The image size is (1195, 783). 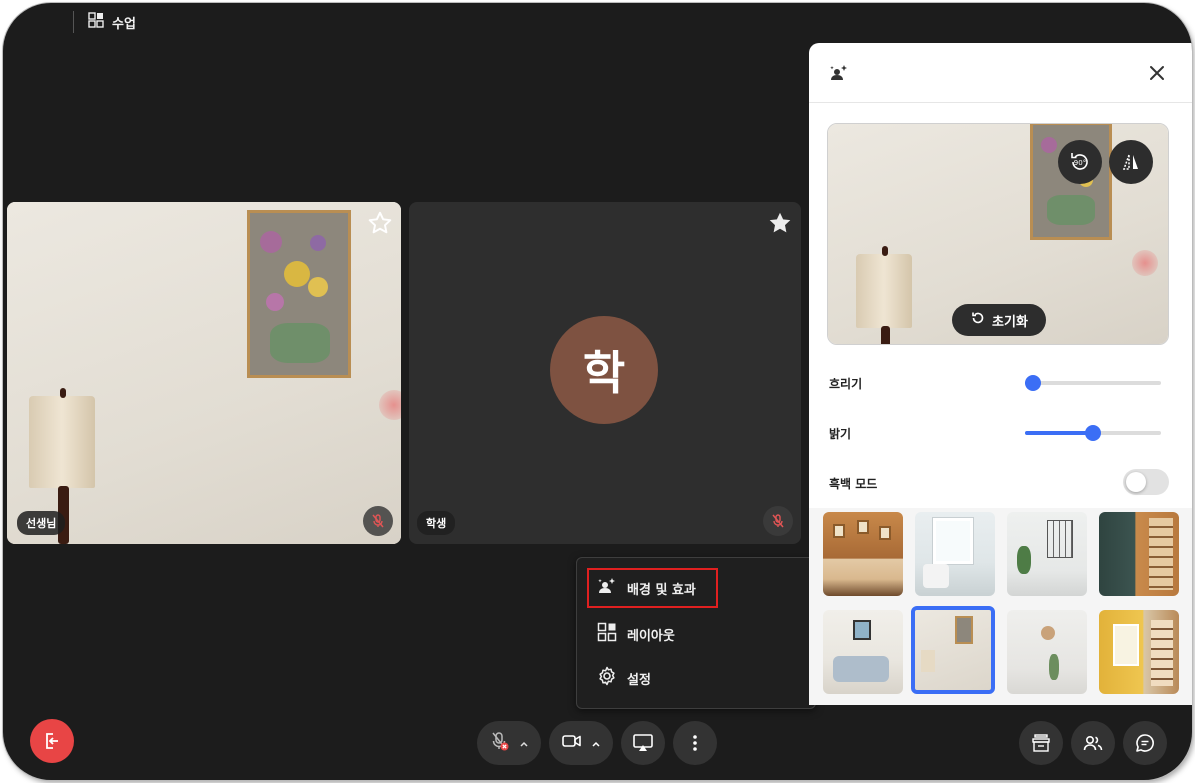 What do you see at coordinates (853, 484) in the screenshot?
I see `grayscale-label: 흑백 모드` at bounding box center [853, 484].